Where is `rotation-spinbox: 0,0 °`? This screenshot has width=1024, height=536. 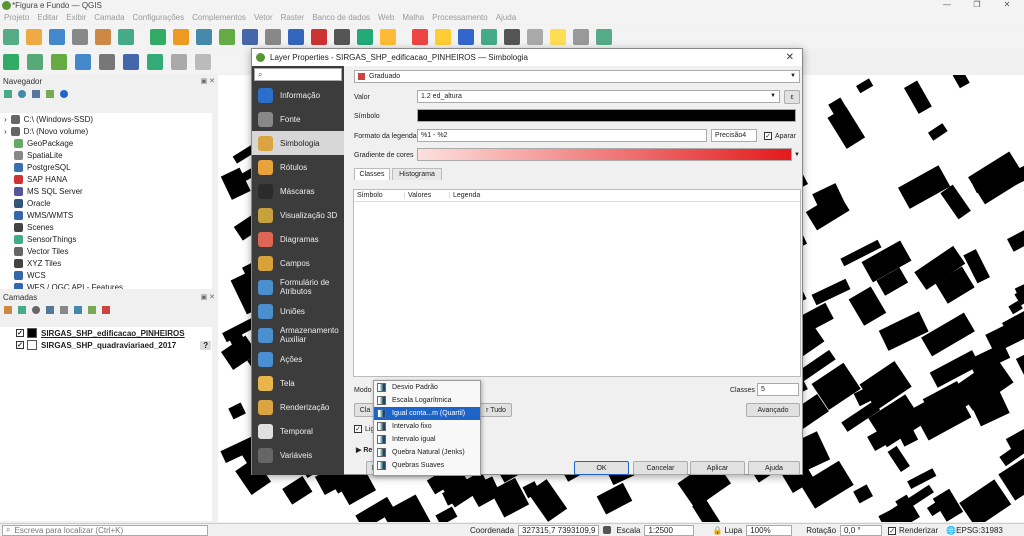
rotation-spinbox: 0,0 ° is located at coordinates (861, 530).